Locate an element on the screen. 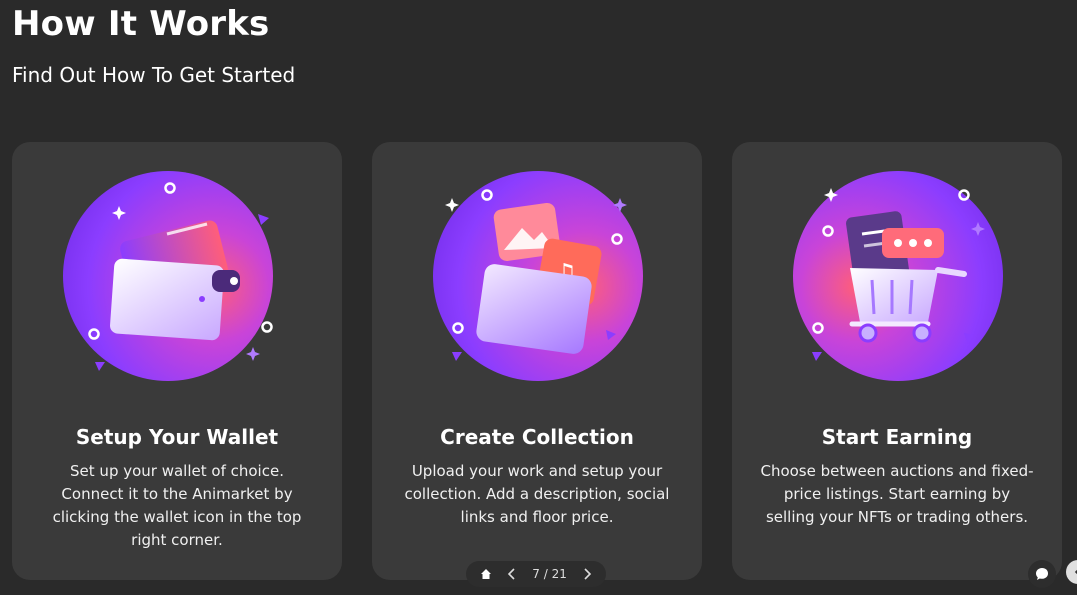 Image resolution: width=1077 pixels, height=595 pixels. page-subtitle: Find Out How To Get Started is located at coordinates (154, 75).